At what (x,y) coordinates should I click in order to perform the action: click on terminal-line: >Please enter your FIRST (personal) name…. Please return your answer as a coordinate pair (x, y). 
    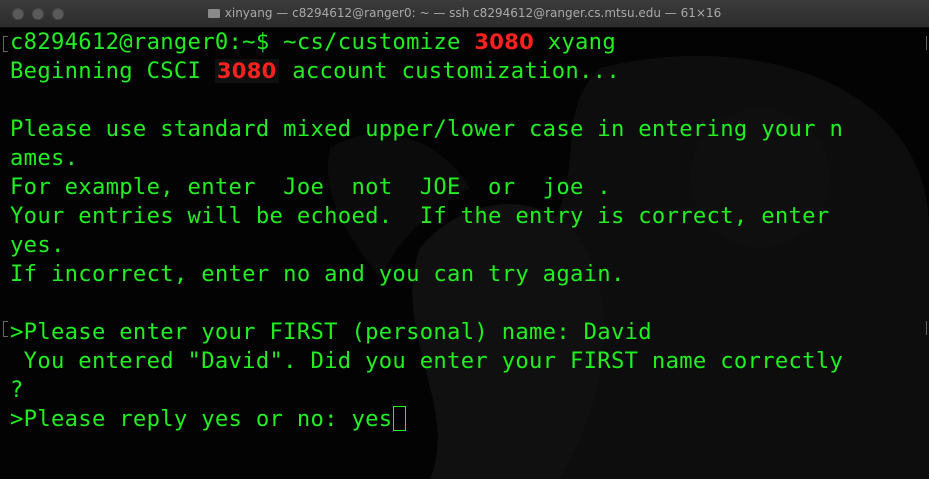
    Looking at the image, I should click on (331, 332).